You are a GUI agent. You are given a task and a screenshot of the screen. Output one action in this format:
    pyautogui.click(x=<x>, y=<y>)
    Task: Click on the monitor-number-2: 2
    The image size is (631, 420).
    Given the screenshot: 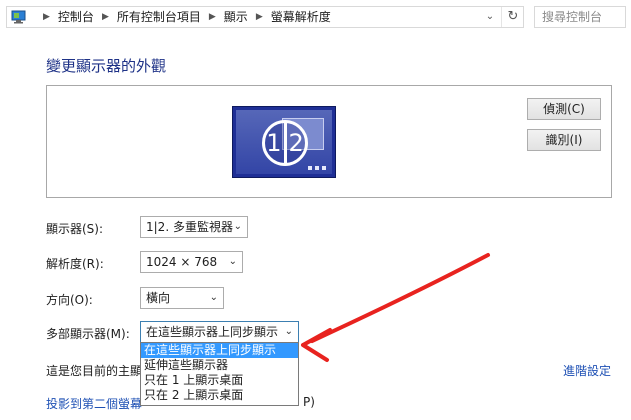 What is the action you would take?
    pyautogui.click(x=296, y=143)
    